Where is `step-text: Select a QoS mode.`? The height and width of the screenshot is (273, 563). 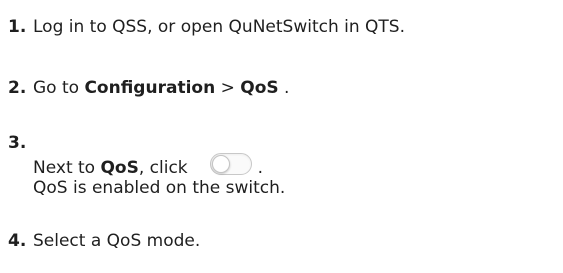
step-text: Select a QoS mode. is located at coordinates (117, 241).